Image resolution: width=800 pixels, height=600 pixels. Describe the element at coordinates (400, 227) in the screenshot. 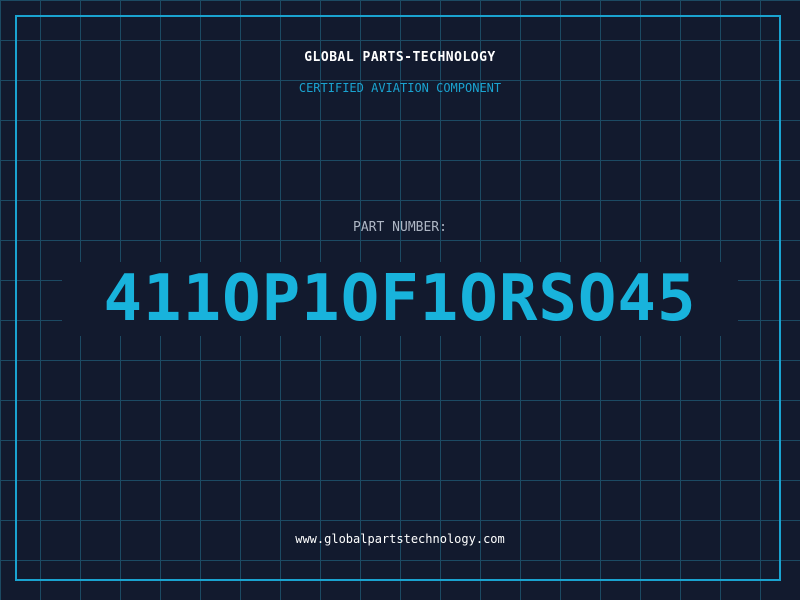

I see `part-number-label: PART NUMBER:` at that location.